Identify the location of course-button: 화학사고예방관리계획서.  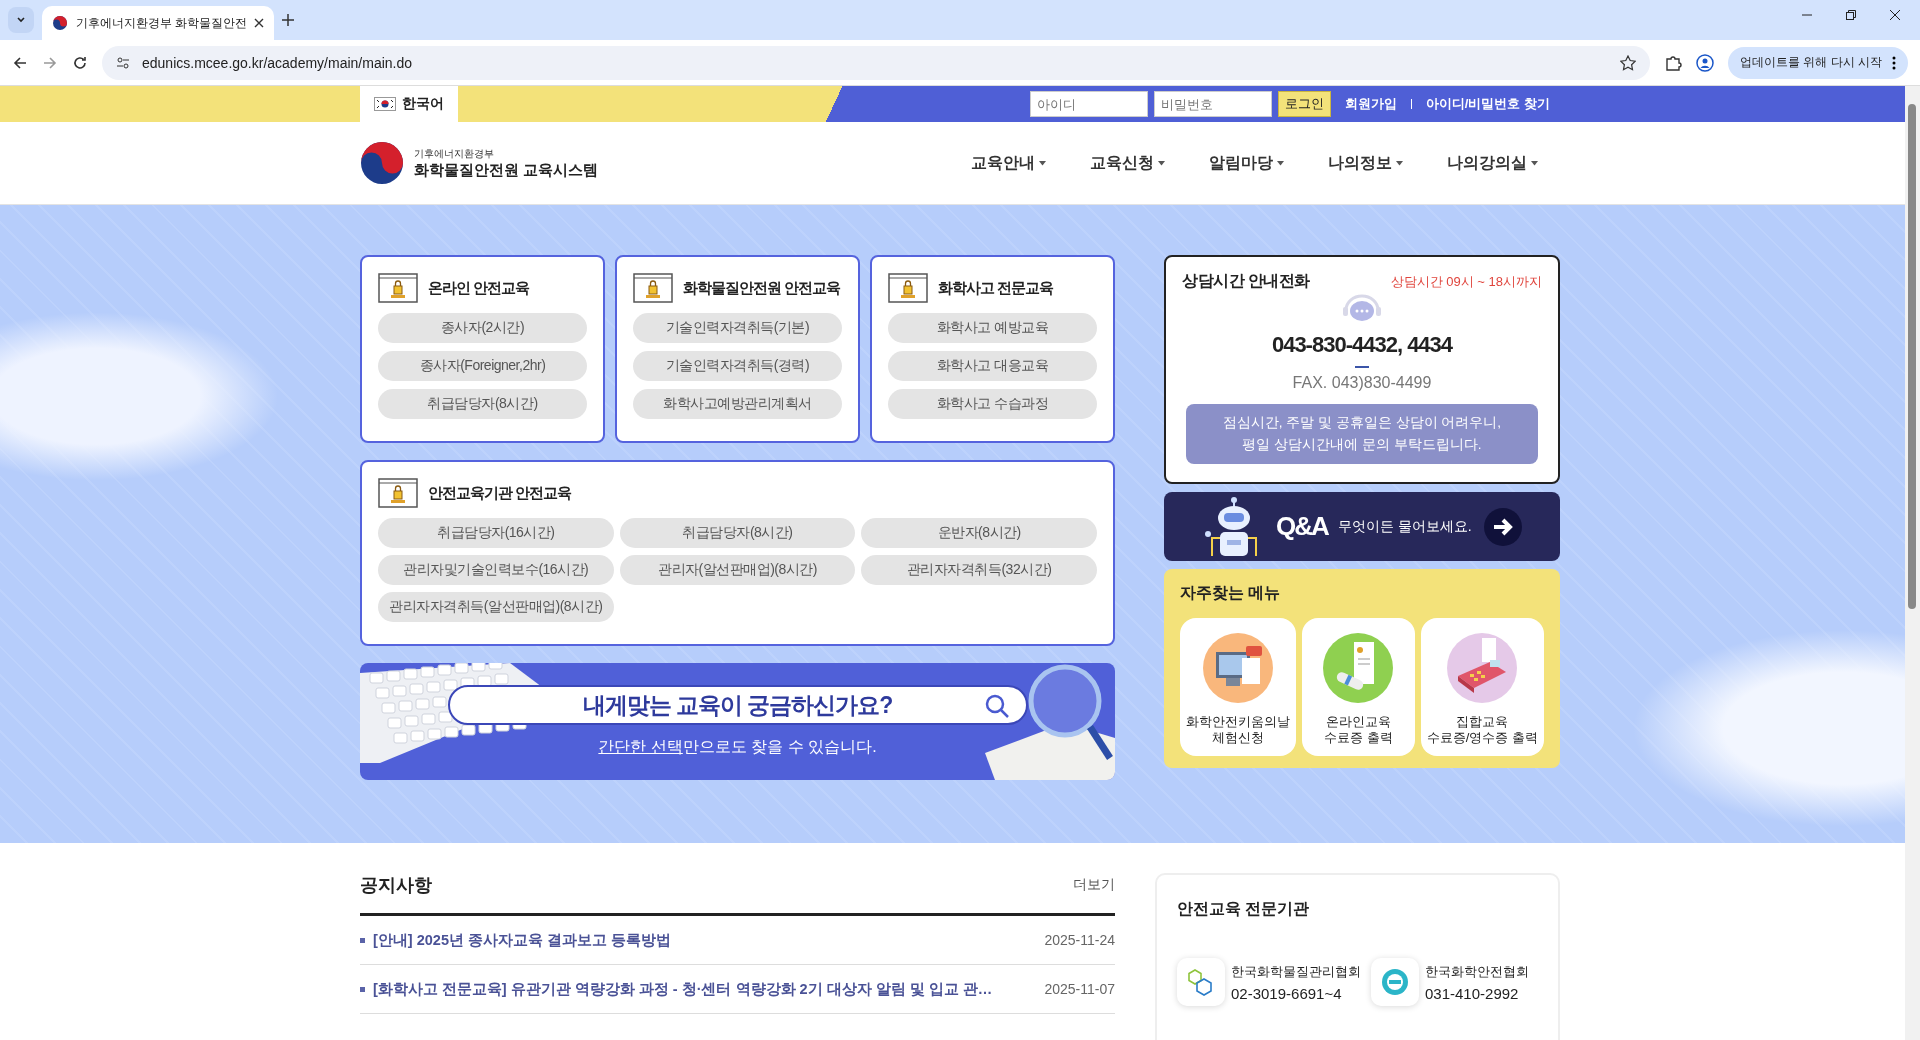
(737, 404).